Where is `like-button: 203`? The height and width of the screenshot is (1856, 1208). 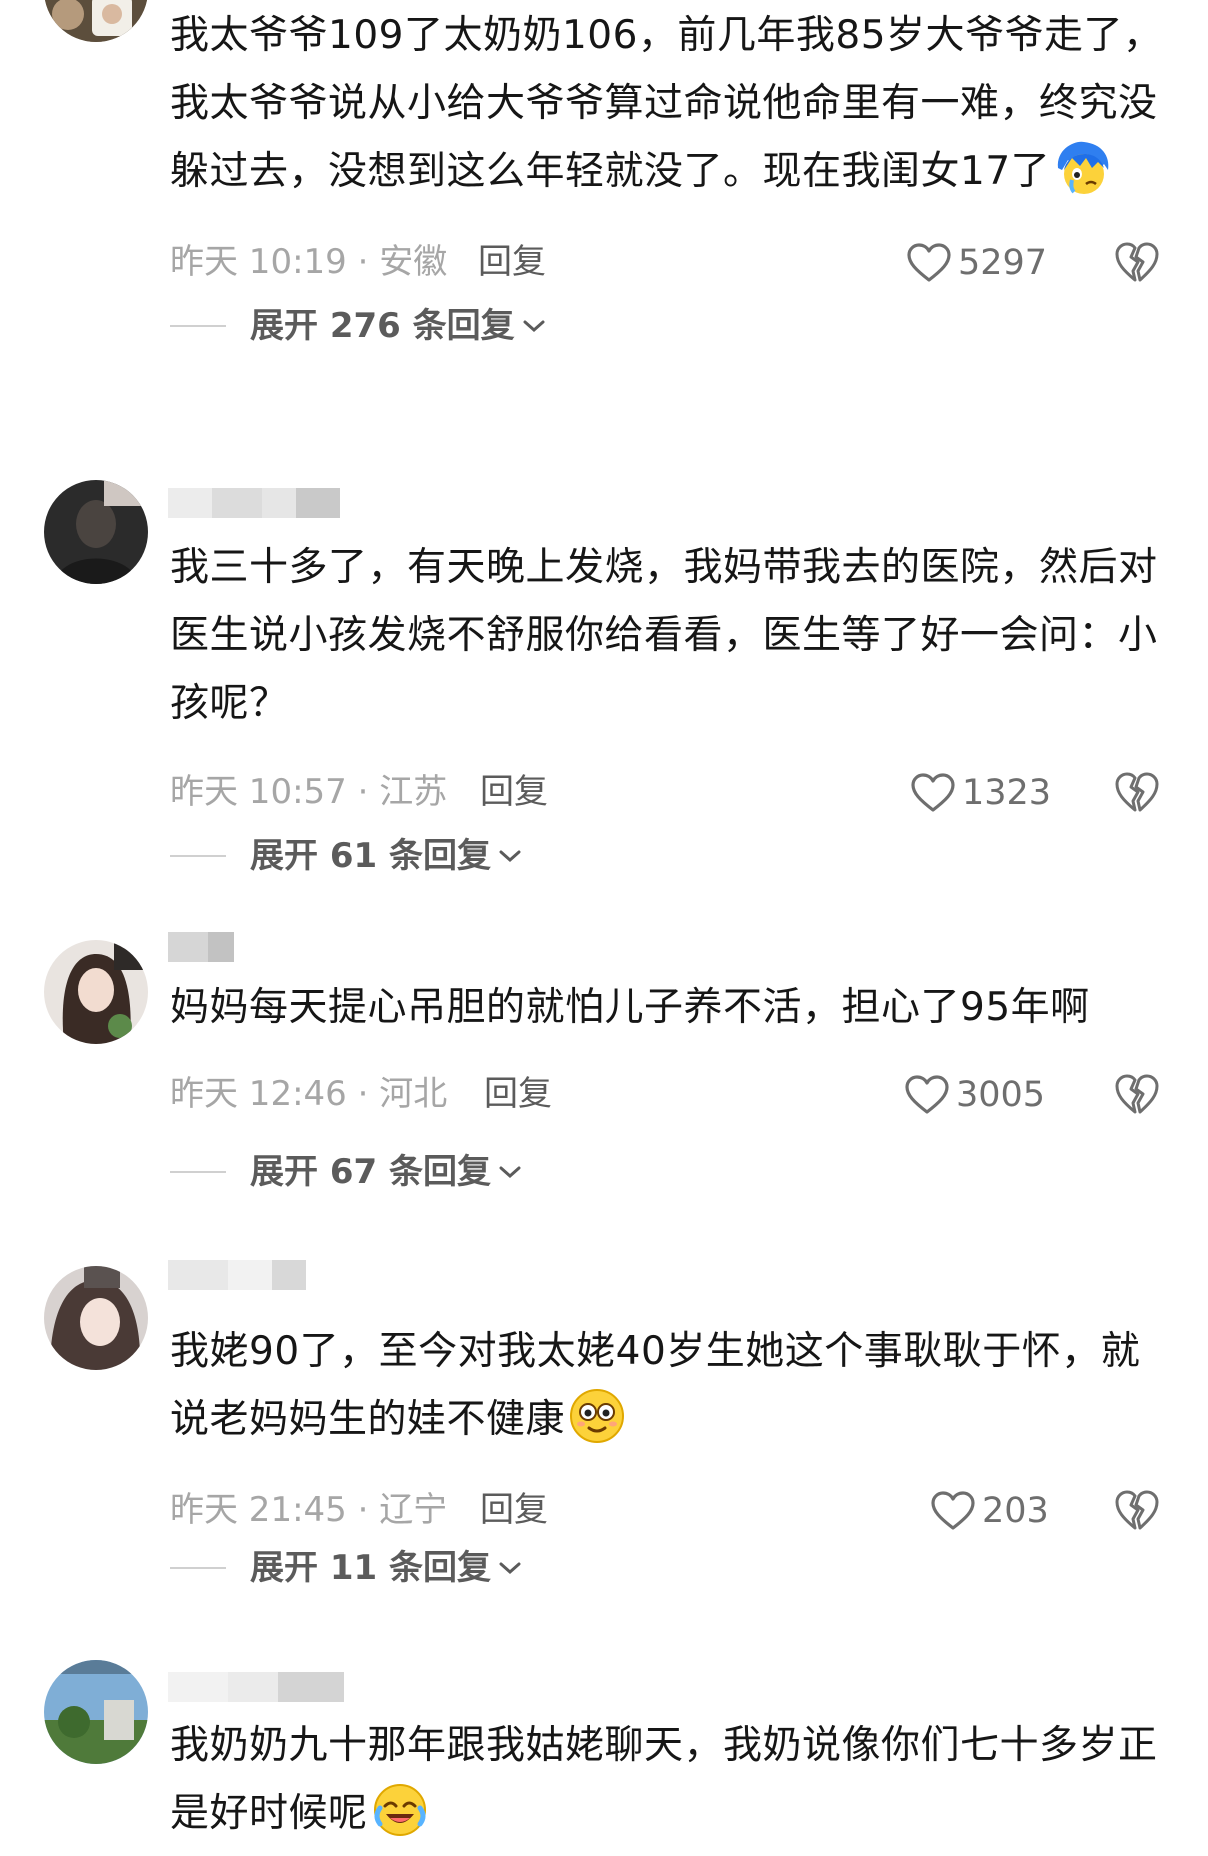 like-button: 203 is located at coordinates (989, 1511).